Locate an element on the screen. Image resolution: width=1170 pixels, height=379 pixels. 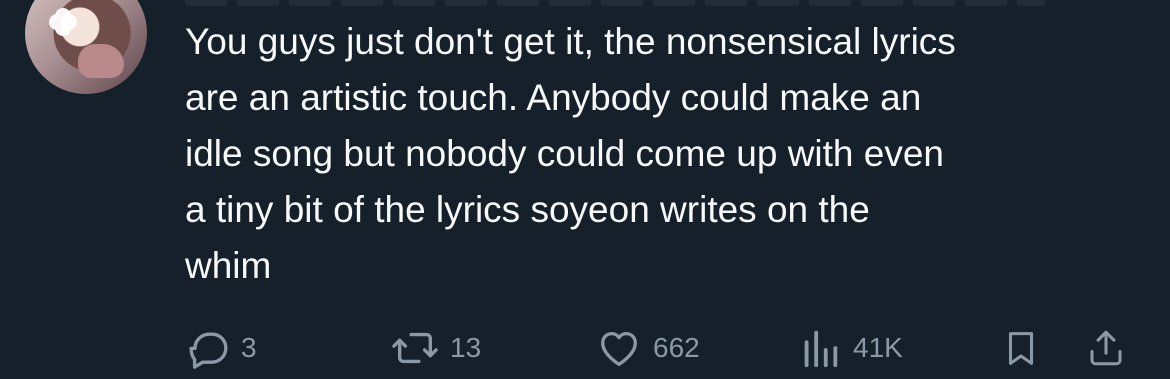
views-button: 41K is located at coordinates (850, 348).